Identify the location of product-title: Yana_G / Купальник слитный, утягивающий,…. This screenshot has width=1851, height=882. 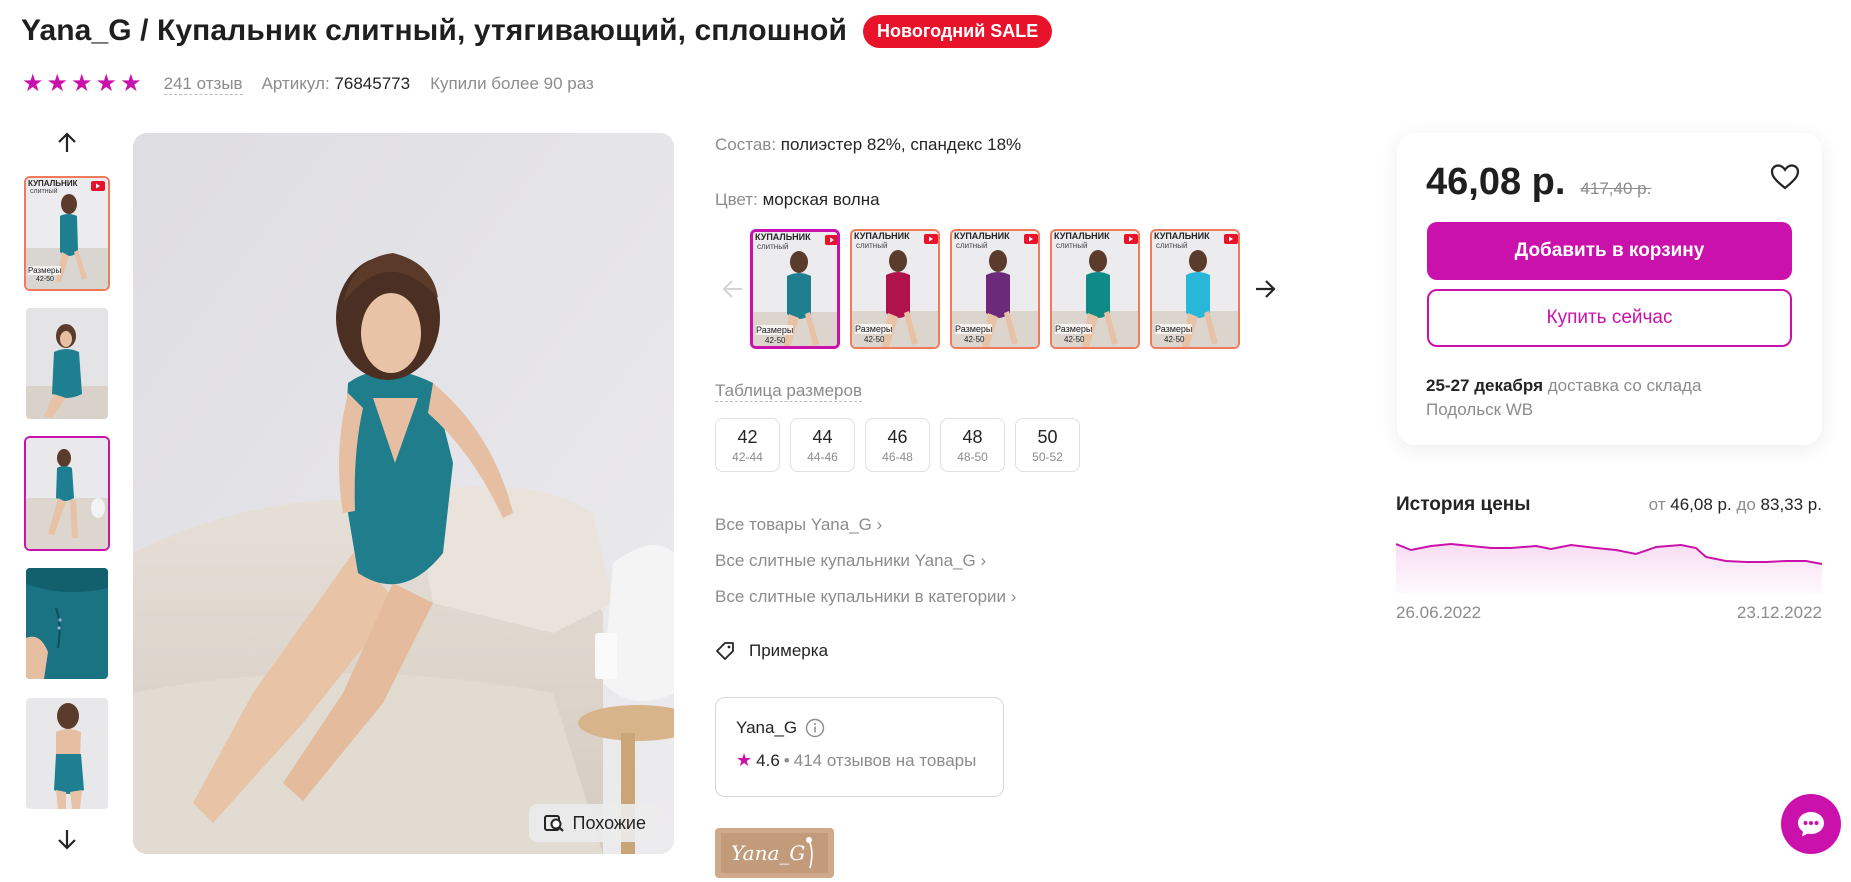
(434, 30).